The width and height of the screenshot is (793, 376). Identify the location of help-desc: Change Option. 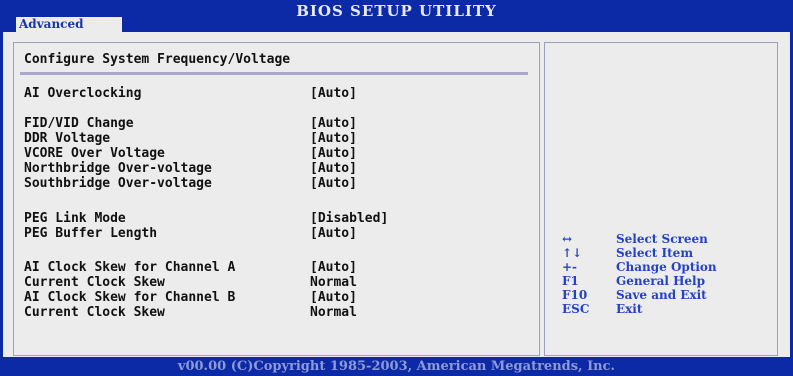
(666, 267).